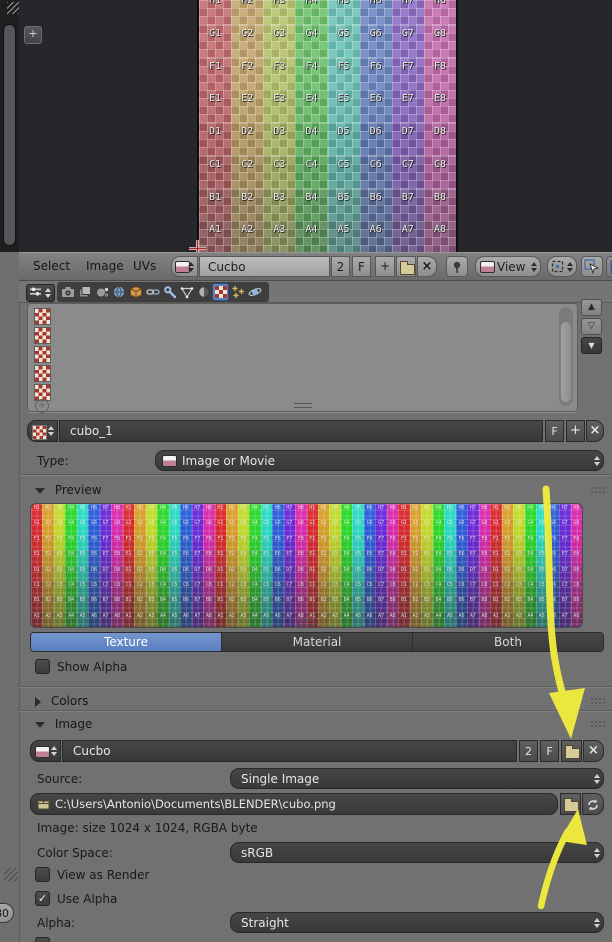 This screenshot has width=612, height=942. What do you see at coordinates (375, 74) in the screenshot?
I see `colorgrid-cell: F6` at bounding box center [375, 74].